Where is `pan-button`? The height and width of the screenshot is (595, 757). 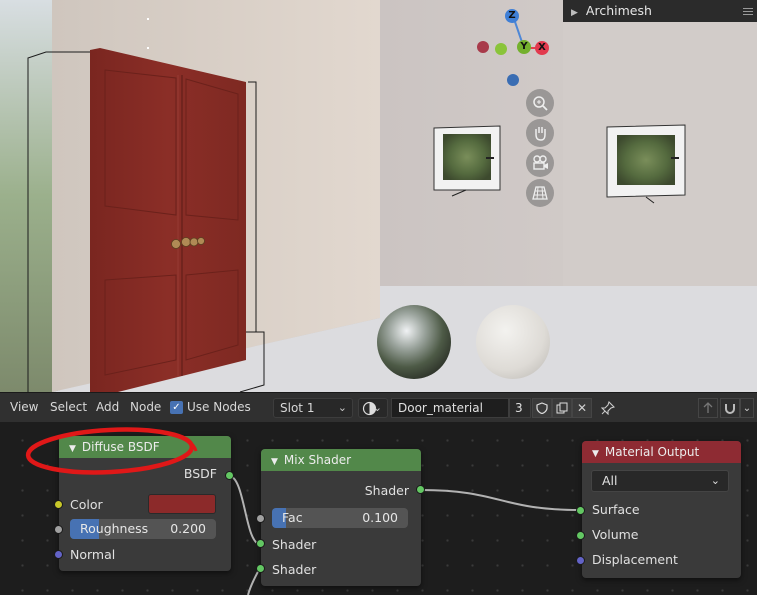
pan-button is located at coordinates (540, 133).